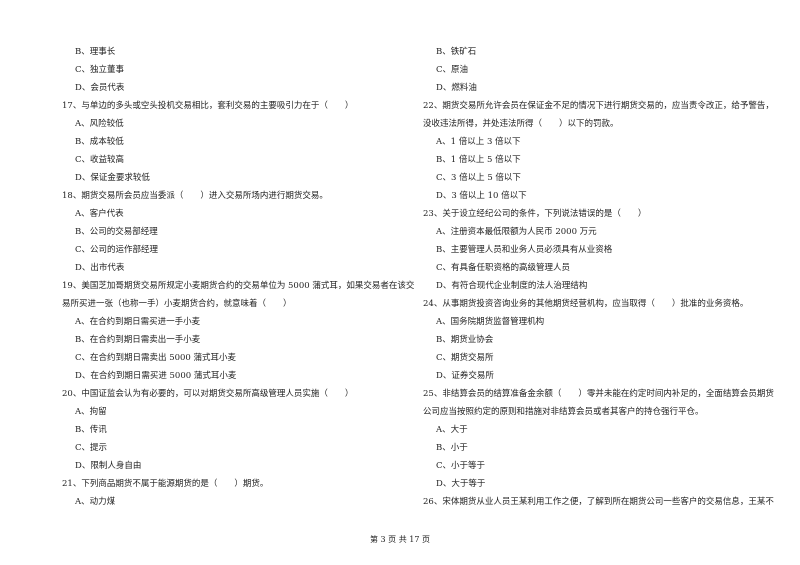 Image resolution: width=800 pixels, height=565 pixels. I want to click on answer-option: B、铁矿石, so click(456, 52).